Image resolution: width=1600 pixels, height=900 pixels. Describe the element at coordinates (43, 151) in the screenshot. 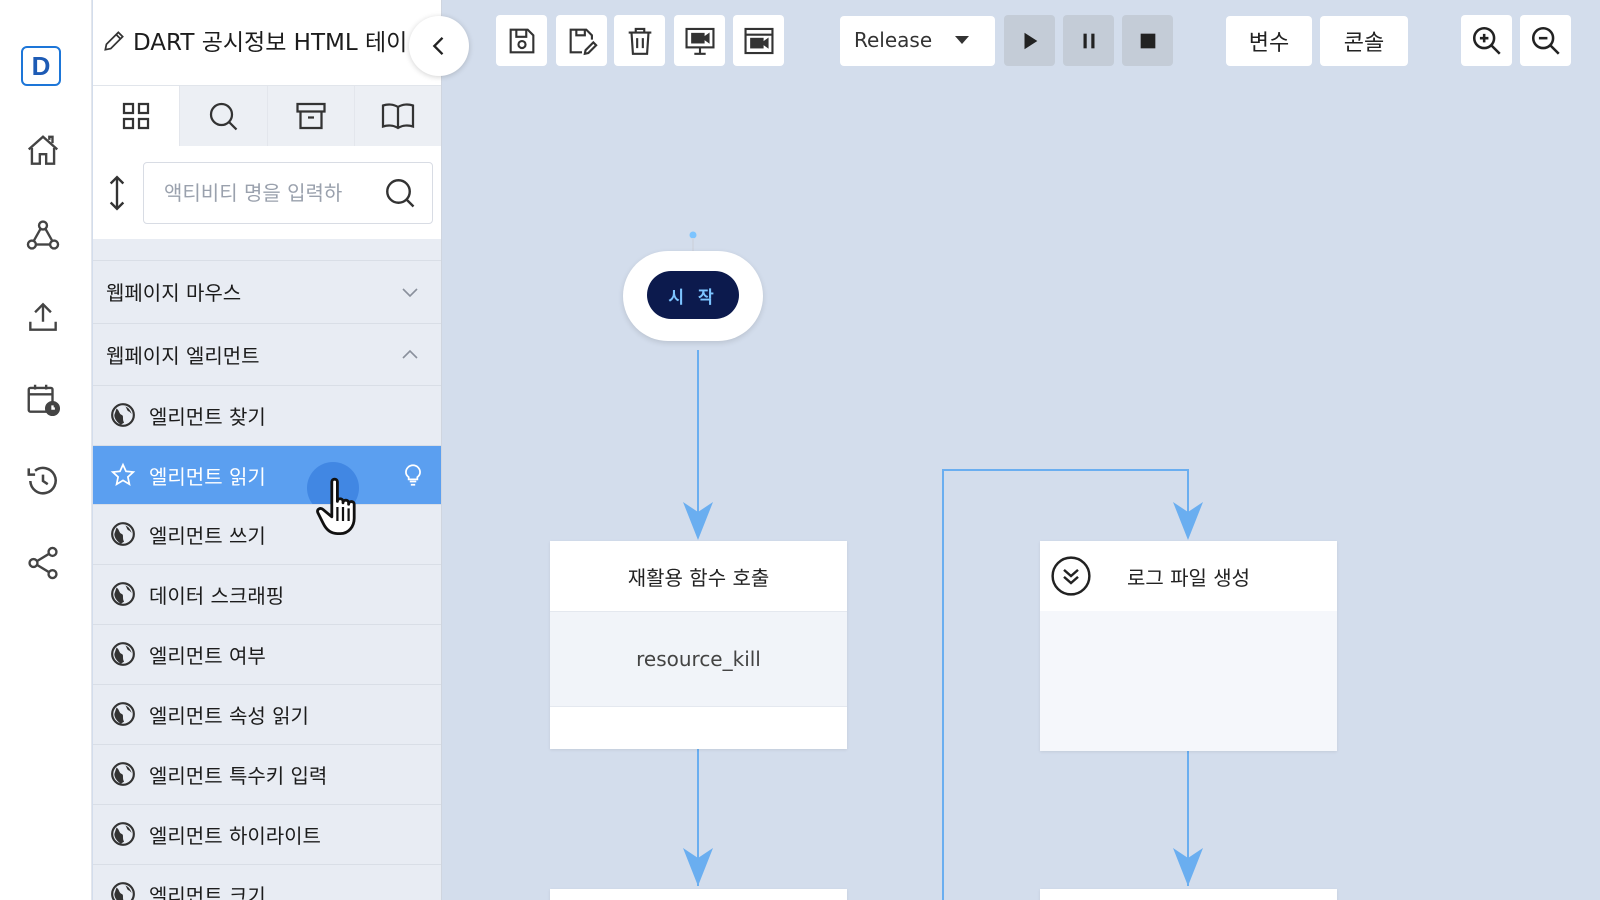

I see `home-icon` at that location.